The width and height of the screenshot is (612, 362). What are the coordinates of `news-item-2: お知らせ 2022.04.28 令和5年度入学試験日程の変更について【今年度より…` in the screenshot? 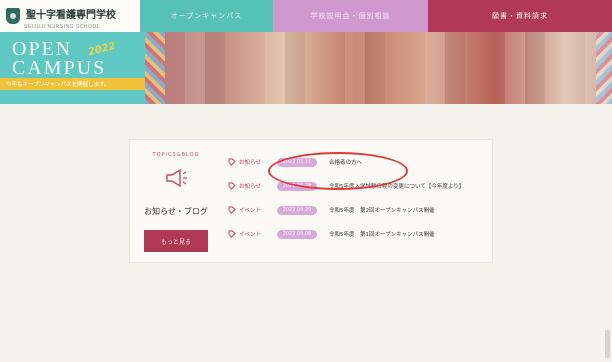 It's located at (353, 186).